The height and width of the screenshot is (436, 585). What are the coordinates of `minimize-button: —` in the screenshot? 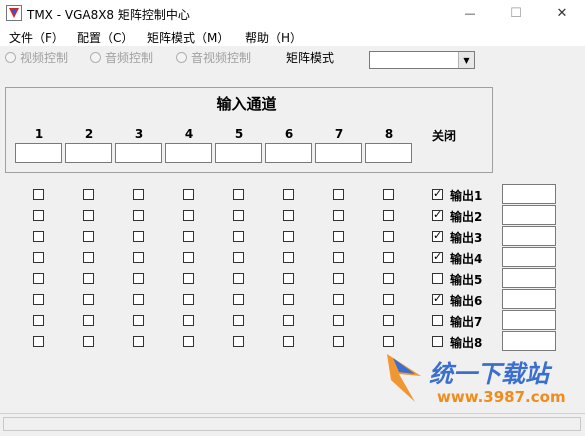 It's located at (470, 13).